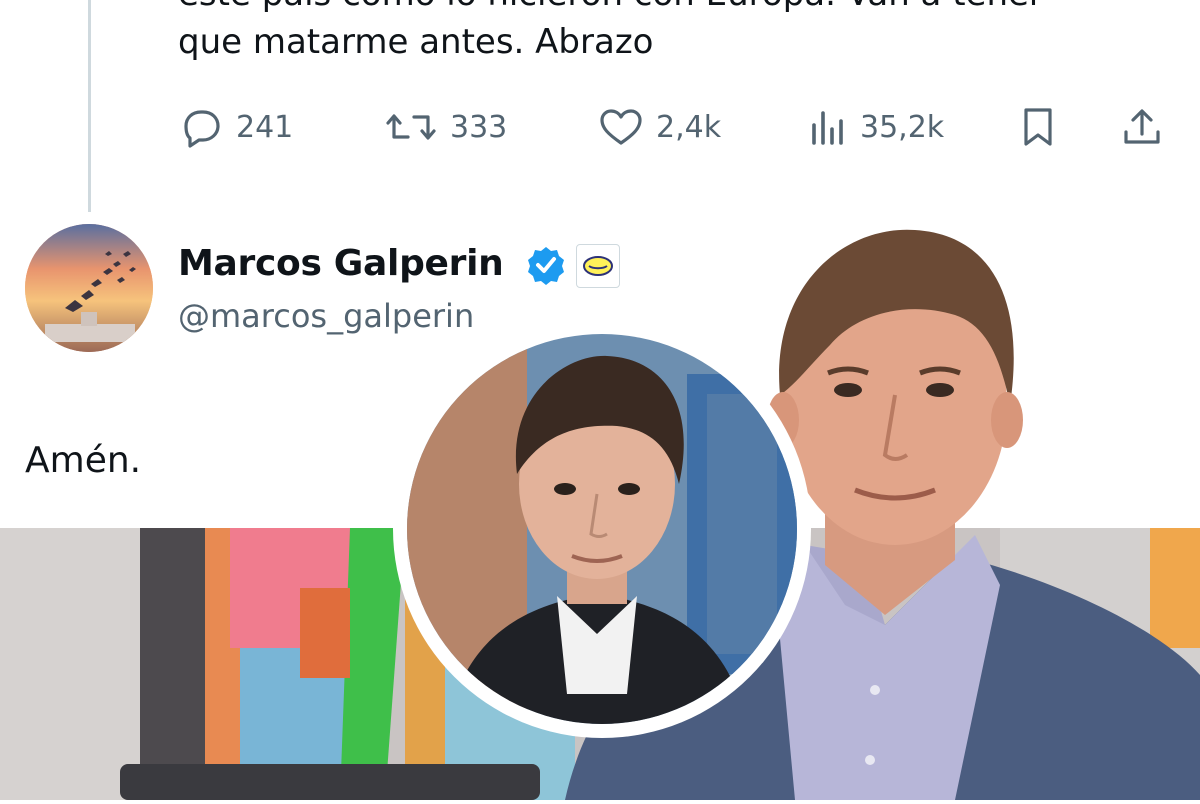 This screenshot has height=804, width=1200. Describe the element at coordinates (445, 127) in the screenshot. I see `retweet-button: 333` at that location.